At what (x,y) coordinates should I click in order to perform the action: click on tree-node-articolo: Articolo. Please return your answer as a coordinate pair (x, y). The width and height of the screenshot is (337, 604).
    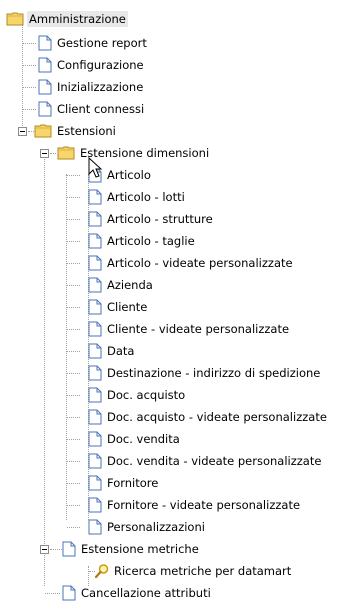
    Looking at the image, I should click on (168, 175).